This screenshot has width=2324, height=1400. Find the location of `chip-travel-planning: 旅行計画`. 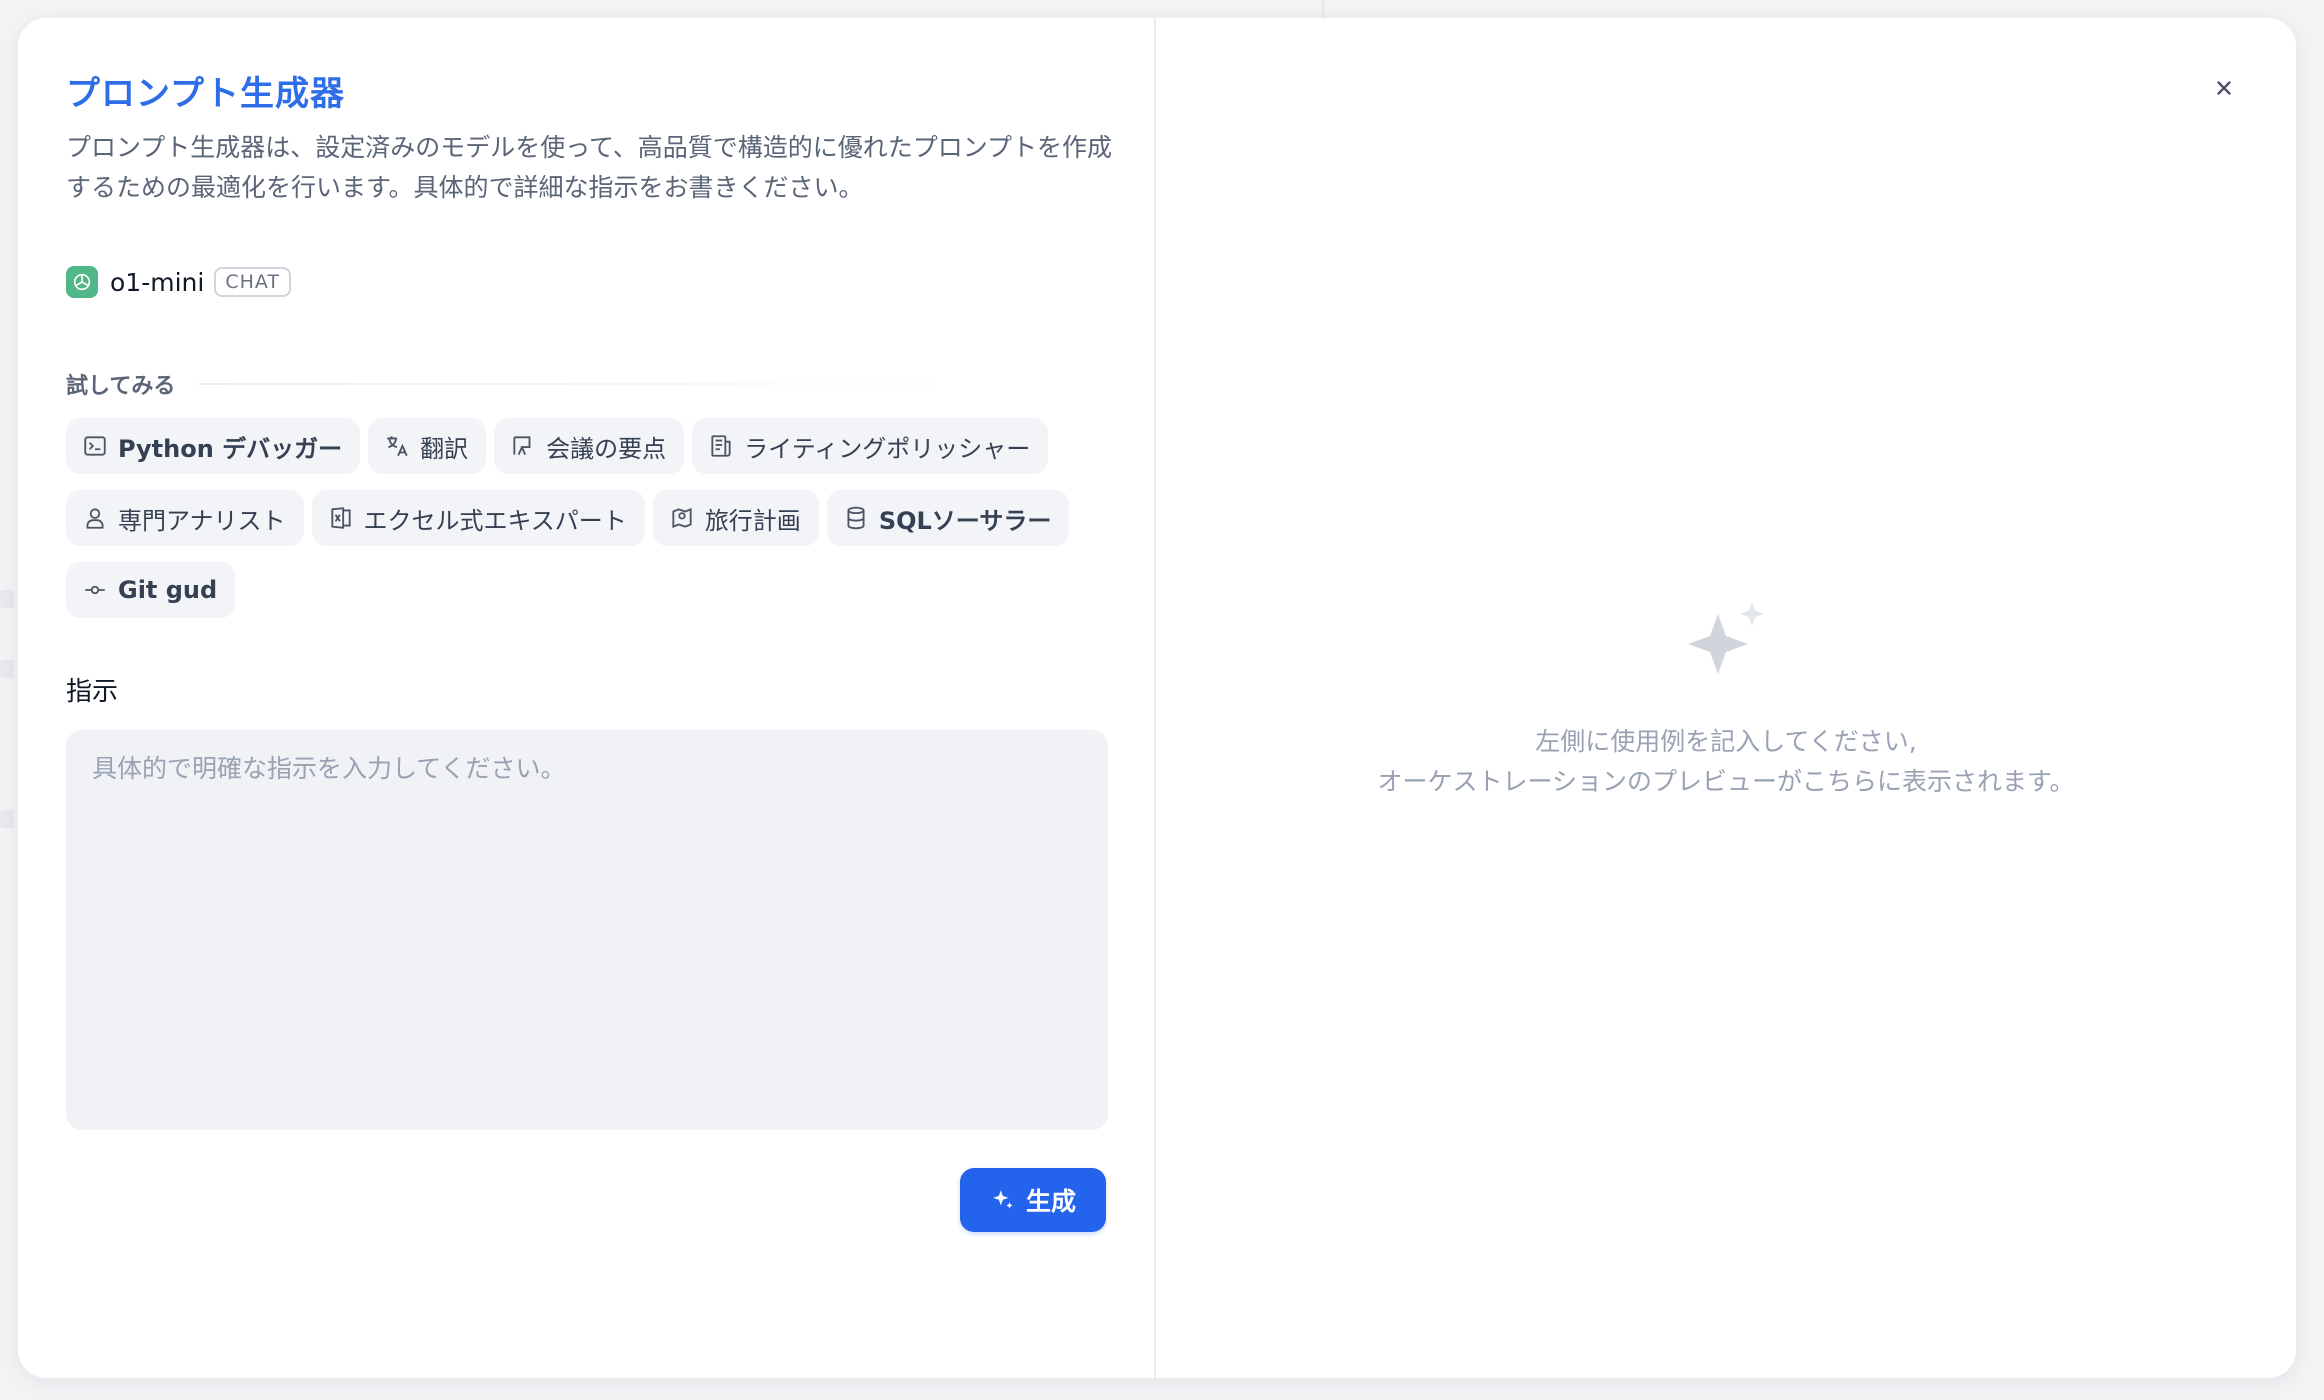

chip-travel-planning: 旅行計画 is located at coordinates (735, 518).